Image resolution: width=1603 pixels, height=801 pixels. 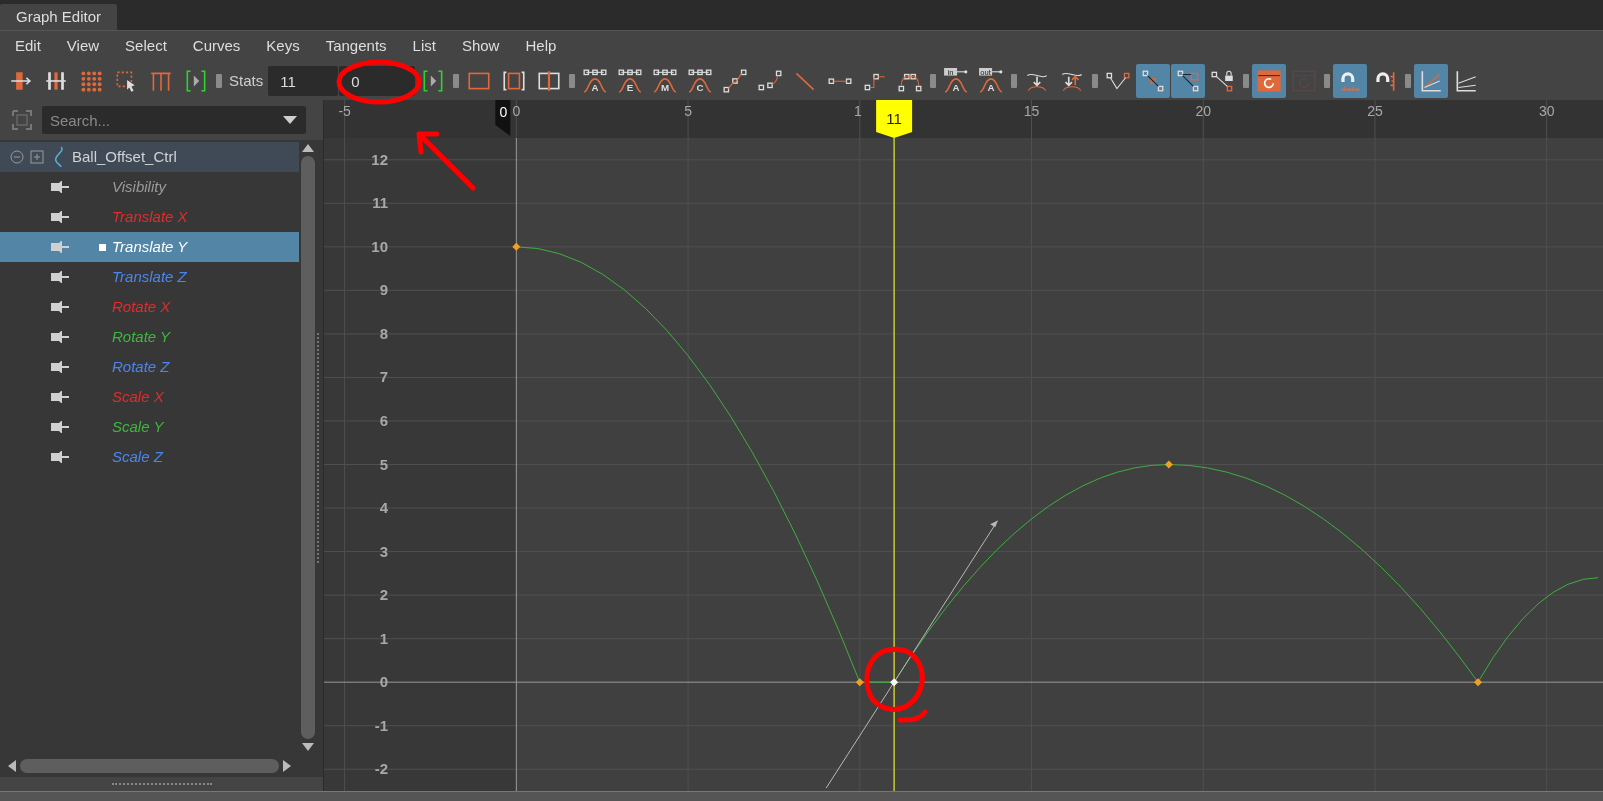 I want to click on center-icon, so click(x=549, y=81).